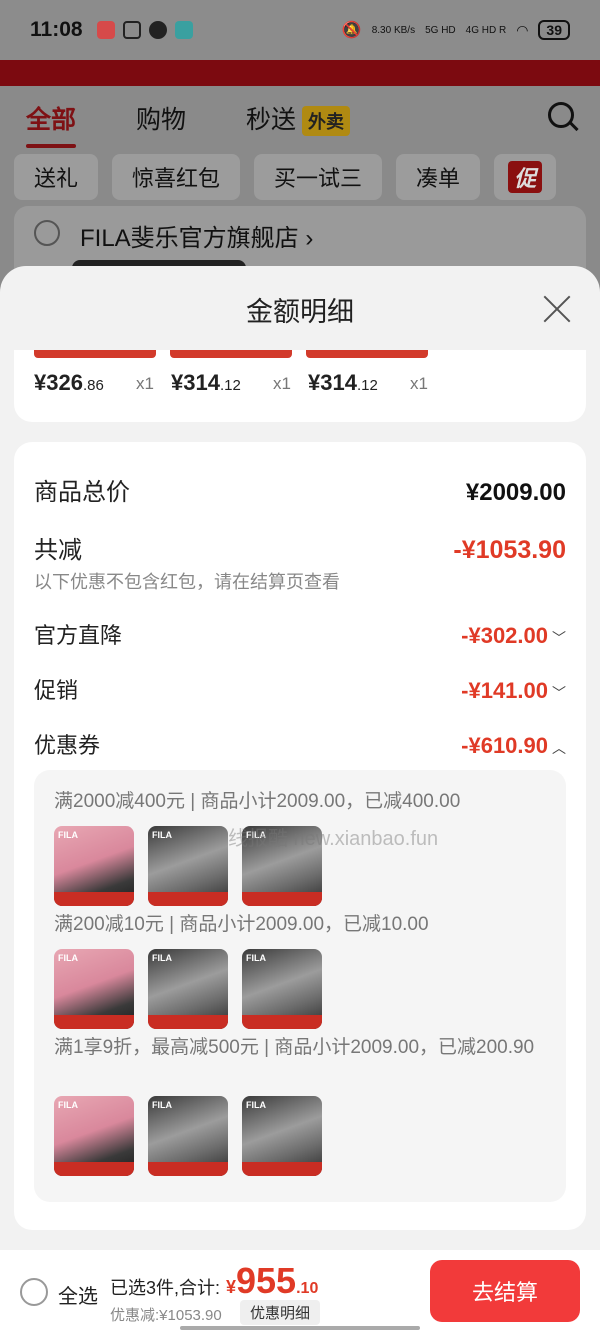 This screenshot has height=1333, width=600. What do you see at coordinates (183, 30) in the screenshot?
I see `boss-app-icon` at bounding box center [183, 30].